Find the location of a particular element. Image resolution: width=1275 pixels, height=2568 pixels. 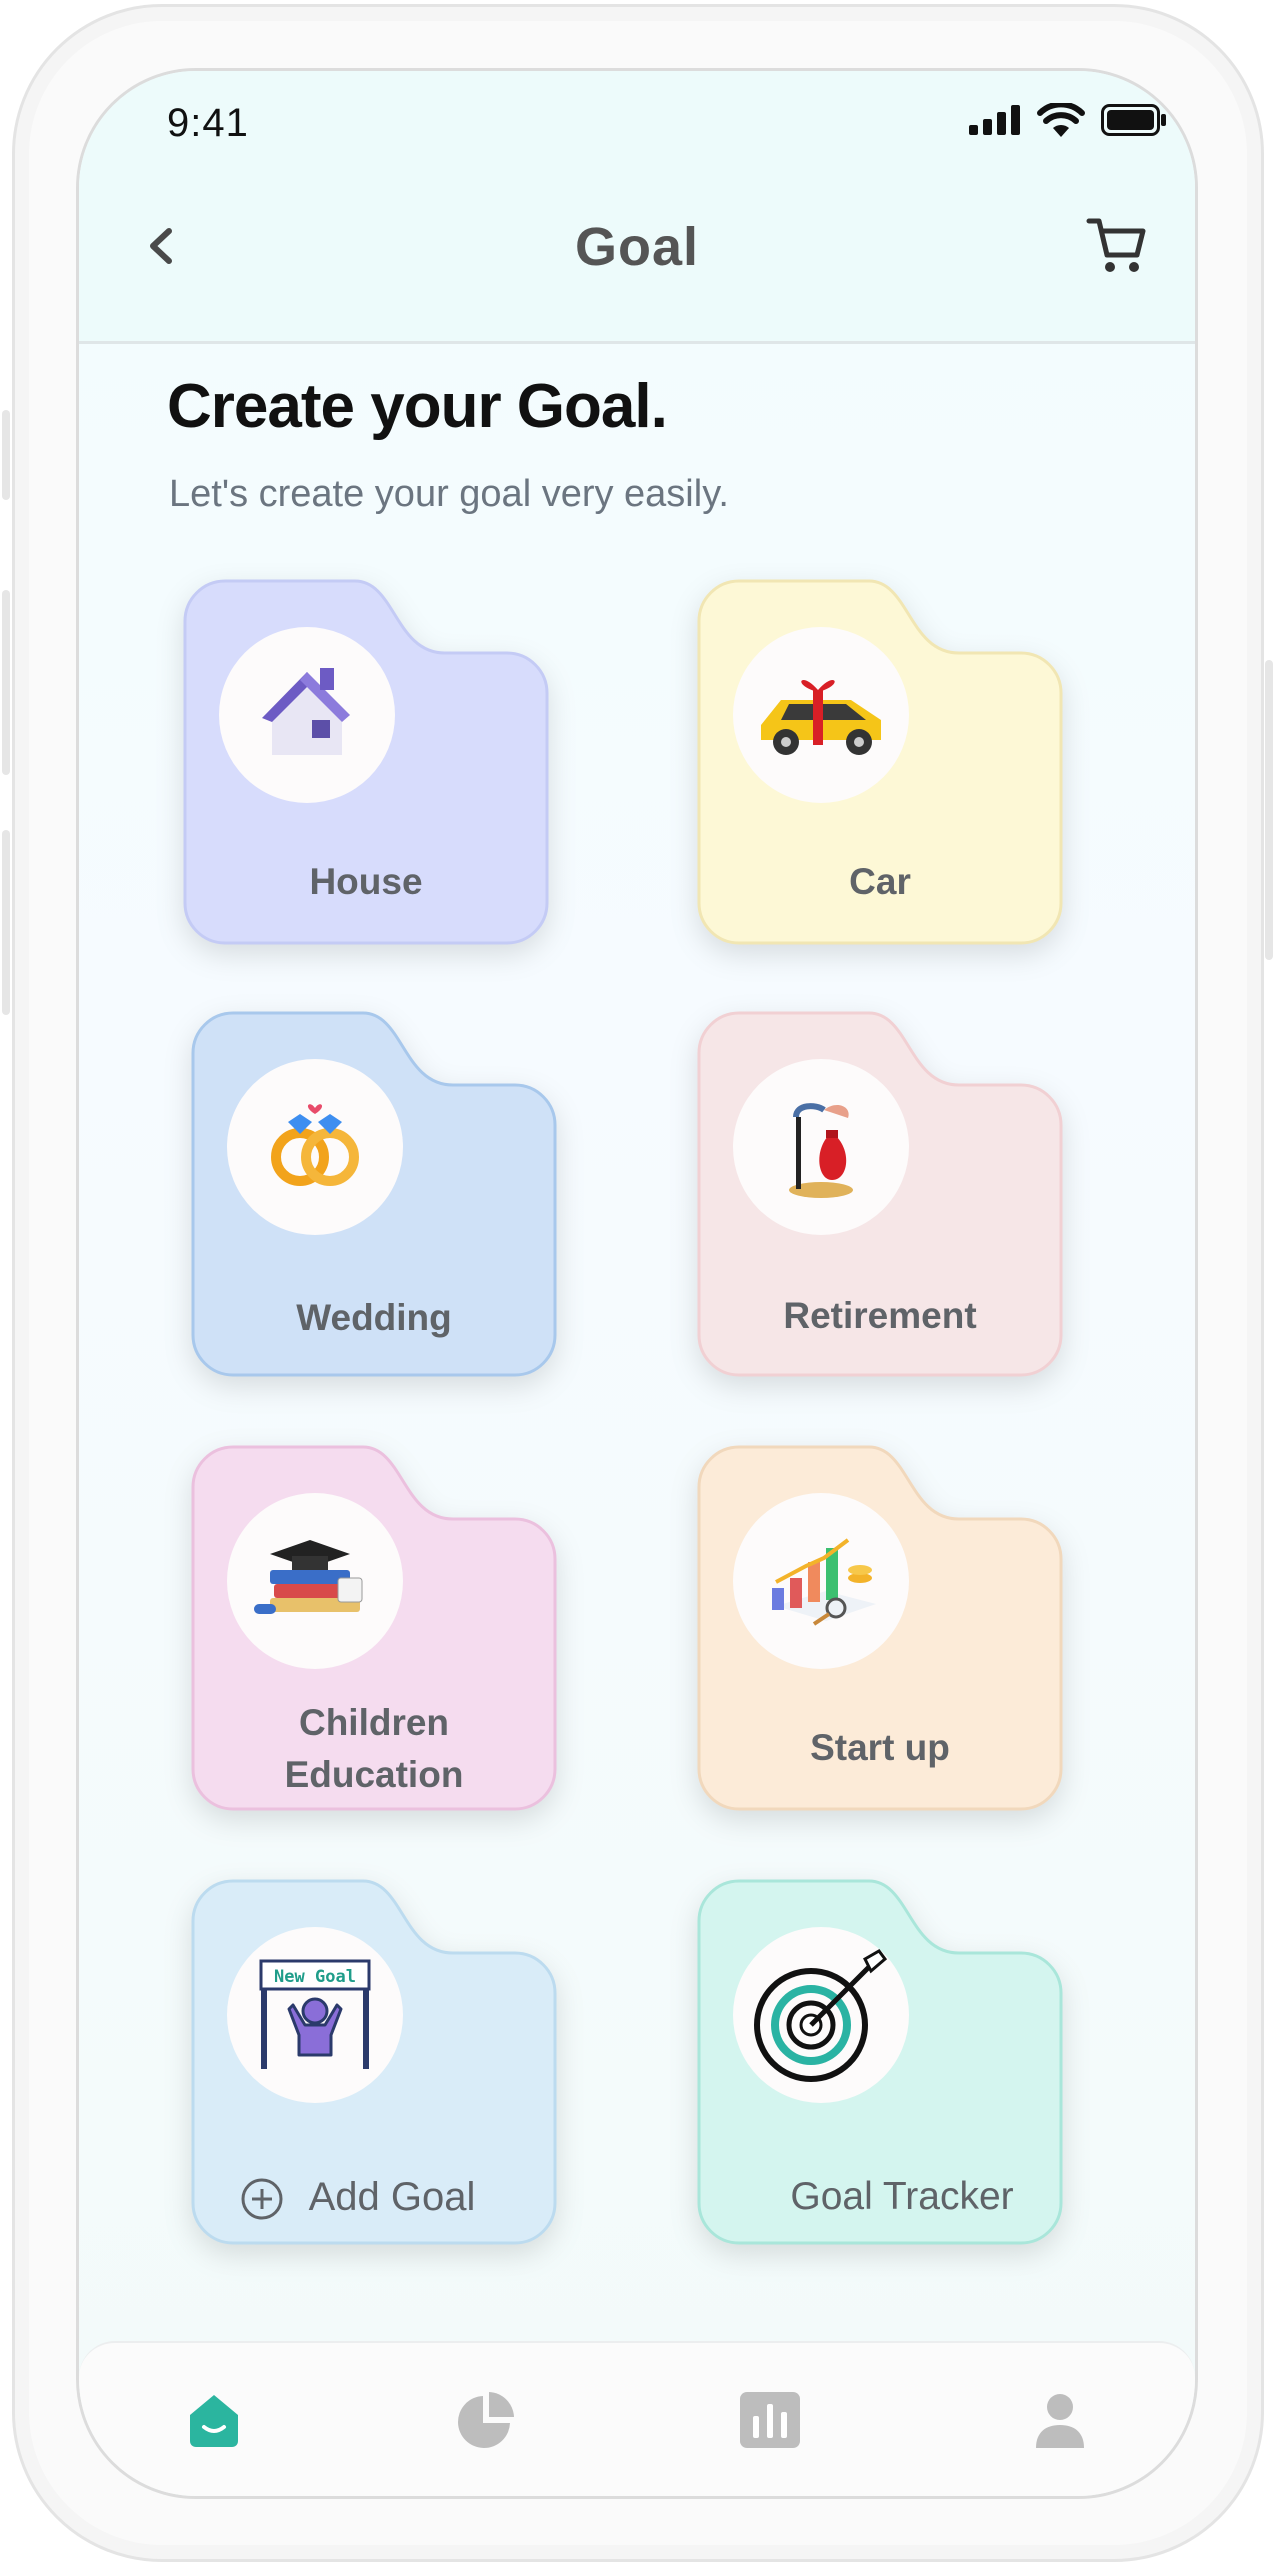

nav-home is located at coordinates (214, 2420).